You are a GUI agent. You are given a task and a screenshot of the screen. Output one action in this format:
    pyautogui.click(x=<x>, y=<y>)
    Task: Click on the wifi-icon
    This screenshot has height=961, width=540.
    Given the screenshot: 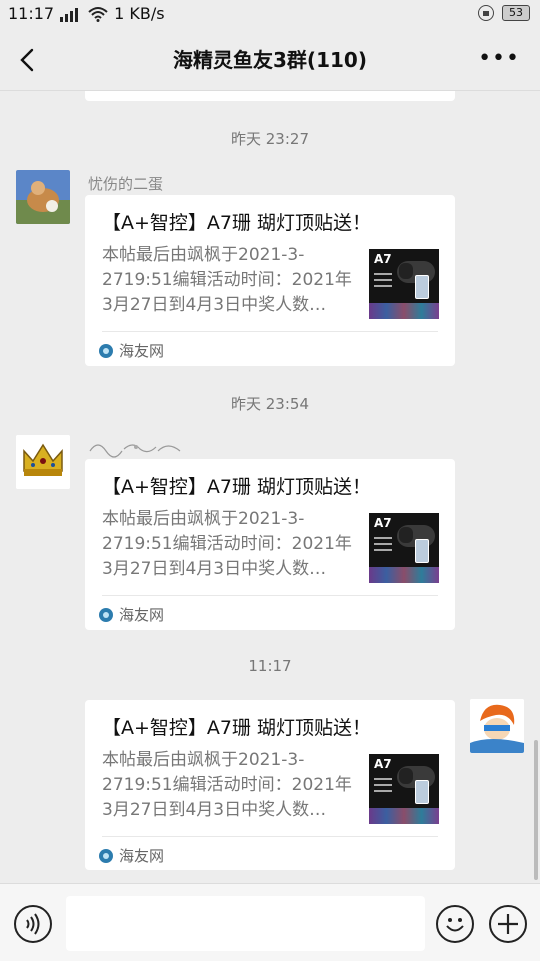 What is the action you would take?
    pyautogui.click(x=98, y=14)
    